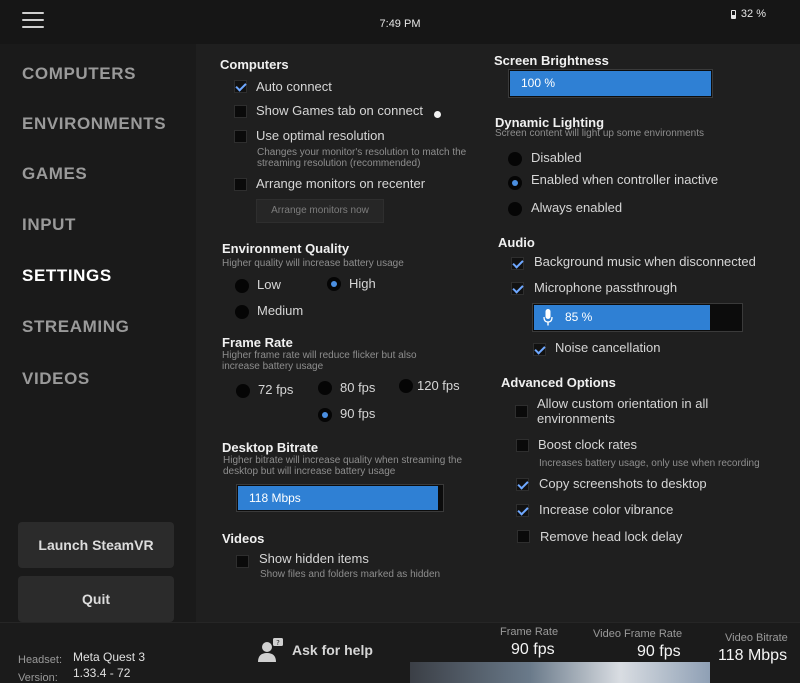  I want to click on boost-clock-checkbox, so click(522, 445).